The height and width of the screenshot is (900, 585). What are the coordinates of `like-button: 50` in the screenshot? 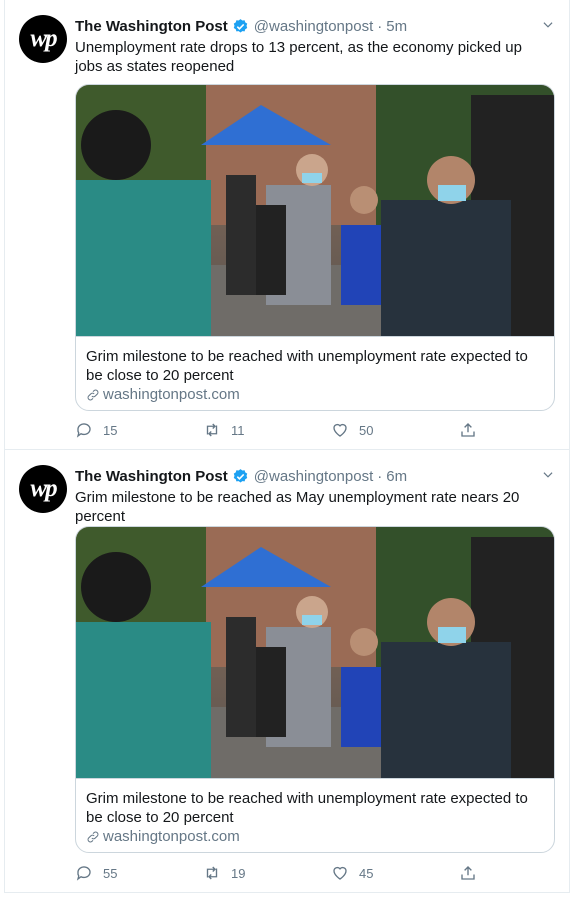 It's located at (352, 430).